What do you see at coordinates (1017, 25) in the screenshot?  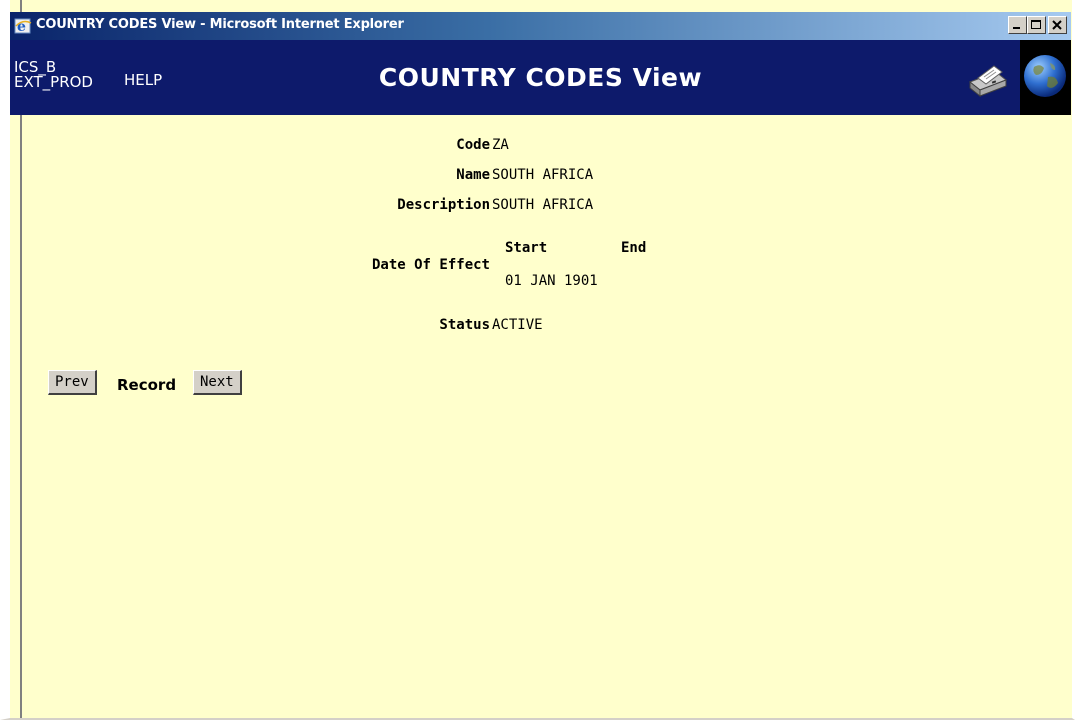 I see `minimize-button` at bounding box center [1017, 25].